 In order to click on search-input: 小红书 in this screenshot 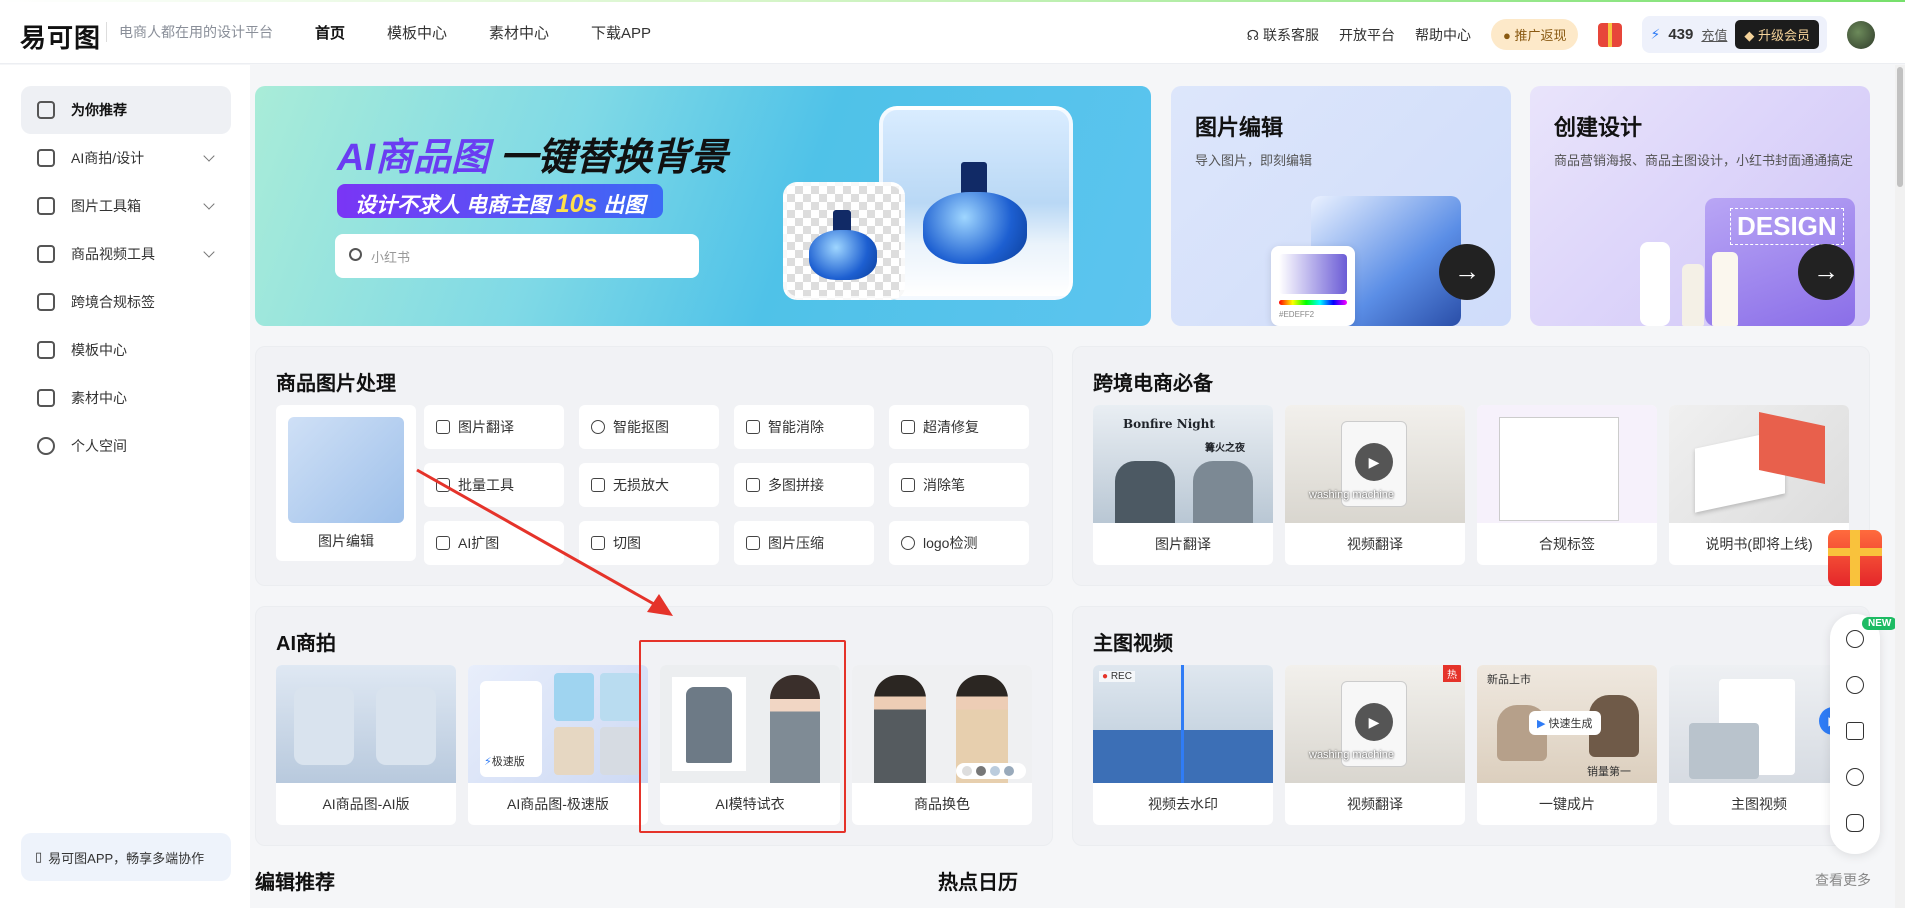, I will do `click(517, 256)`.